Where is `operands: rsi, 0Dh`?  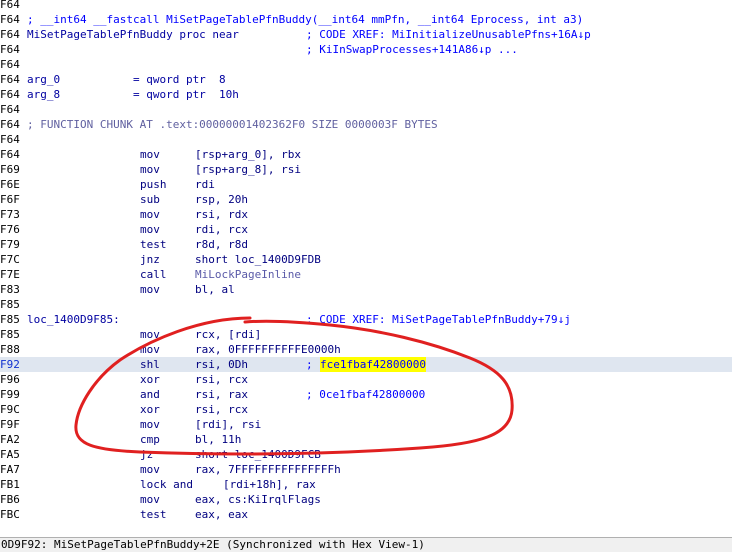
operands: rsi, 0Dh is located at coordinates (221, 364).